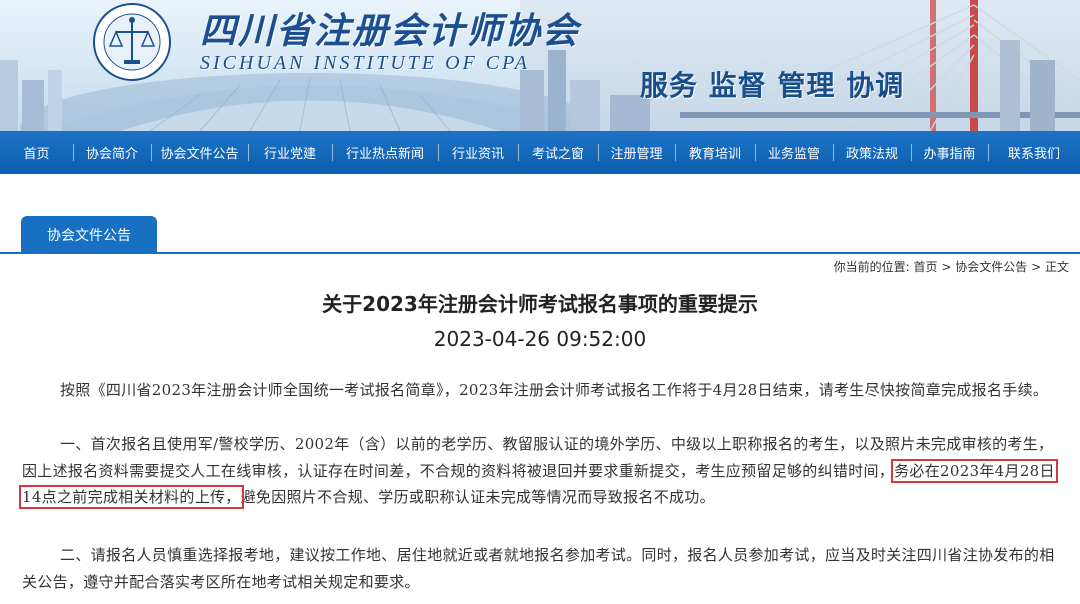 The width and height of the screenshot is (1080, 604). I want to click on site-slogan: 服务 监督 管理 协调, so click(772, 85).